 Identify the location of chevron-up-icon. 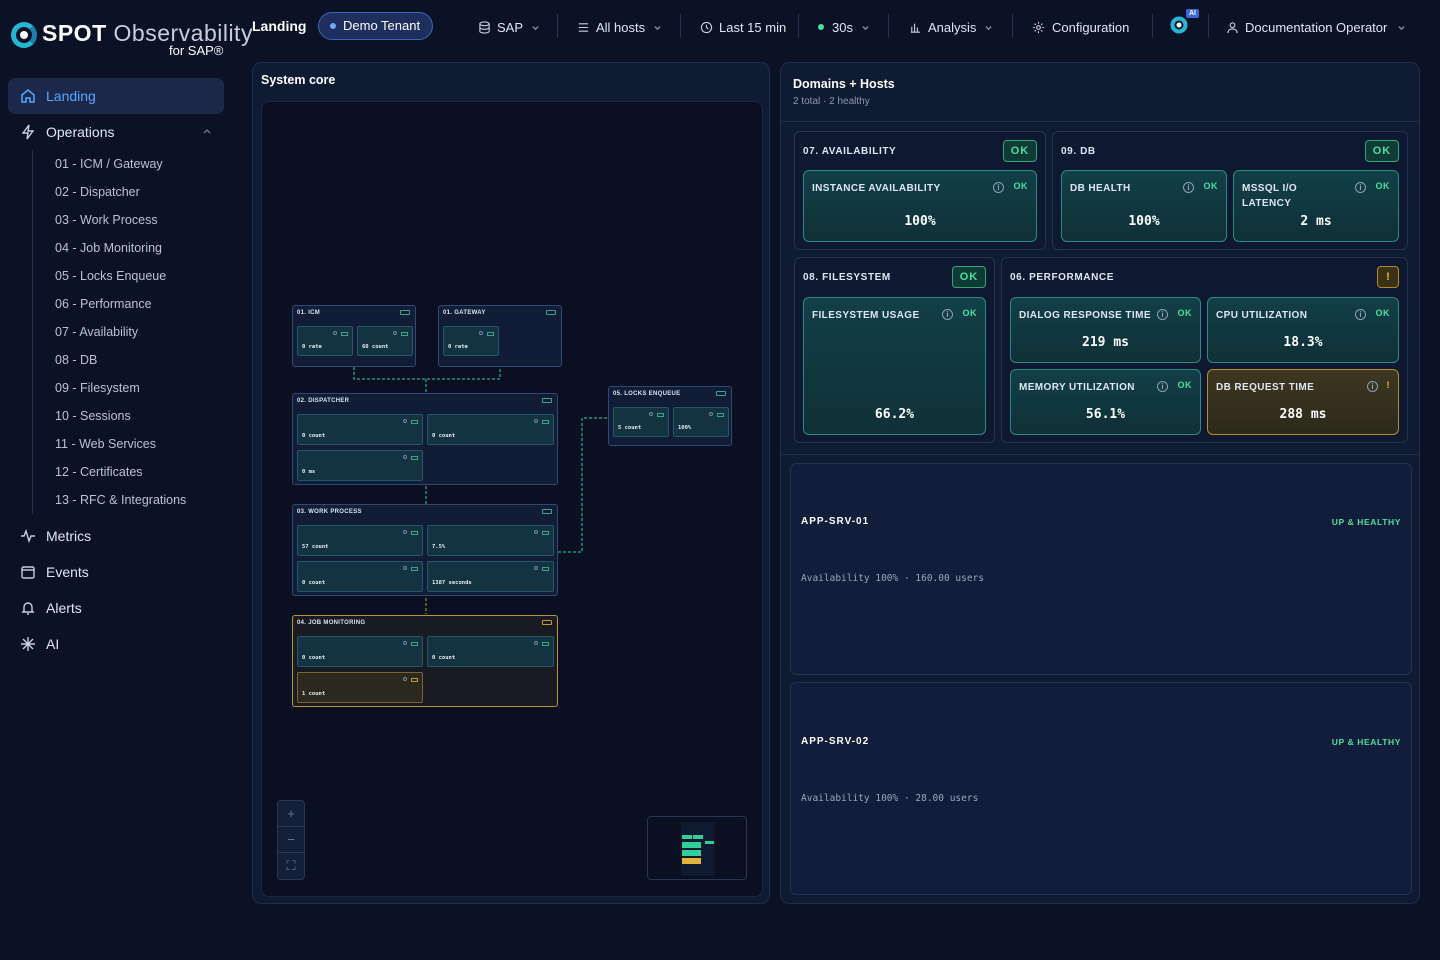
(207, 132).